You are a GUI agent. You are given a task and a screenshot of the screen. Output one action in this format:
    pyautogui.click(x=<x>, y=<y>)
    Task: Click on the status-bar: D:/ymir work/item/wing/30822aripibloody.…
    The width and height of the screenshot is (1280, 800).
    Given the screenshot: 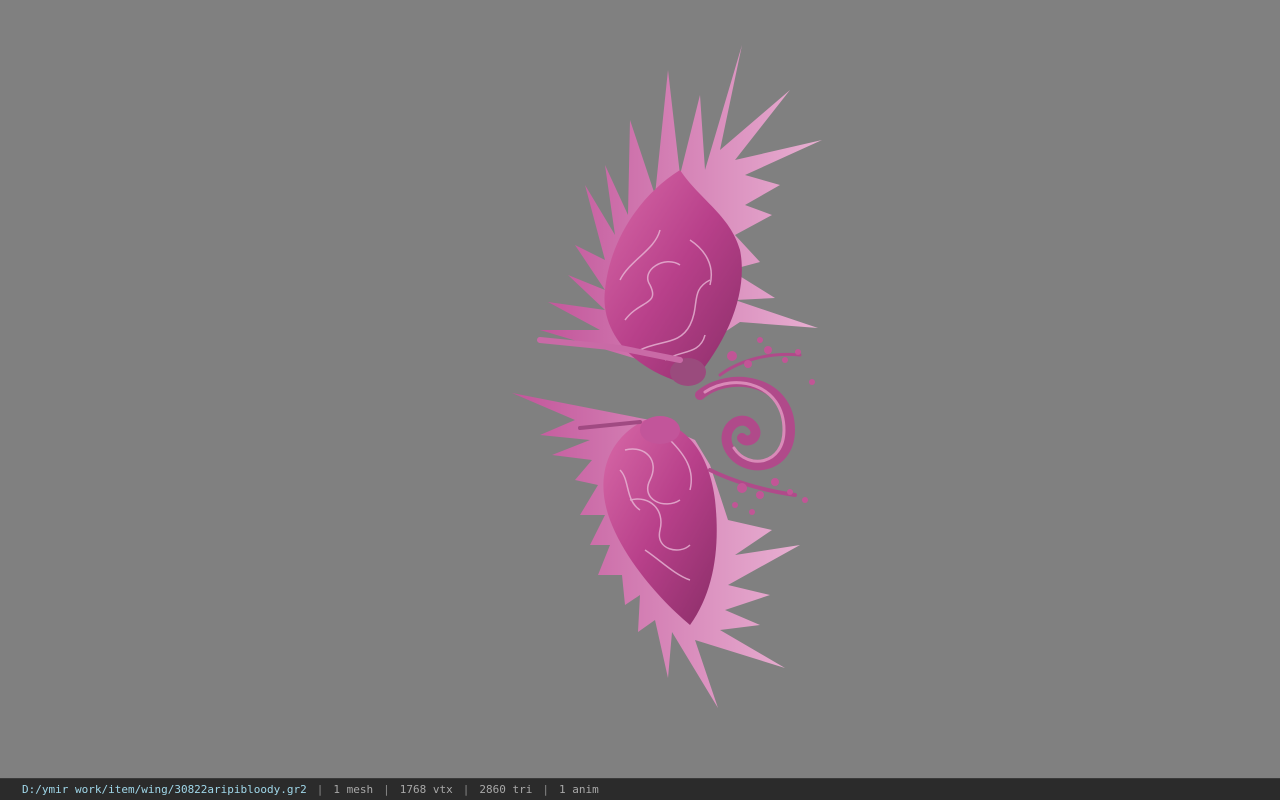 What is the action you would take?
    pyautogui.click(x=640, y=789)
    